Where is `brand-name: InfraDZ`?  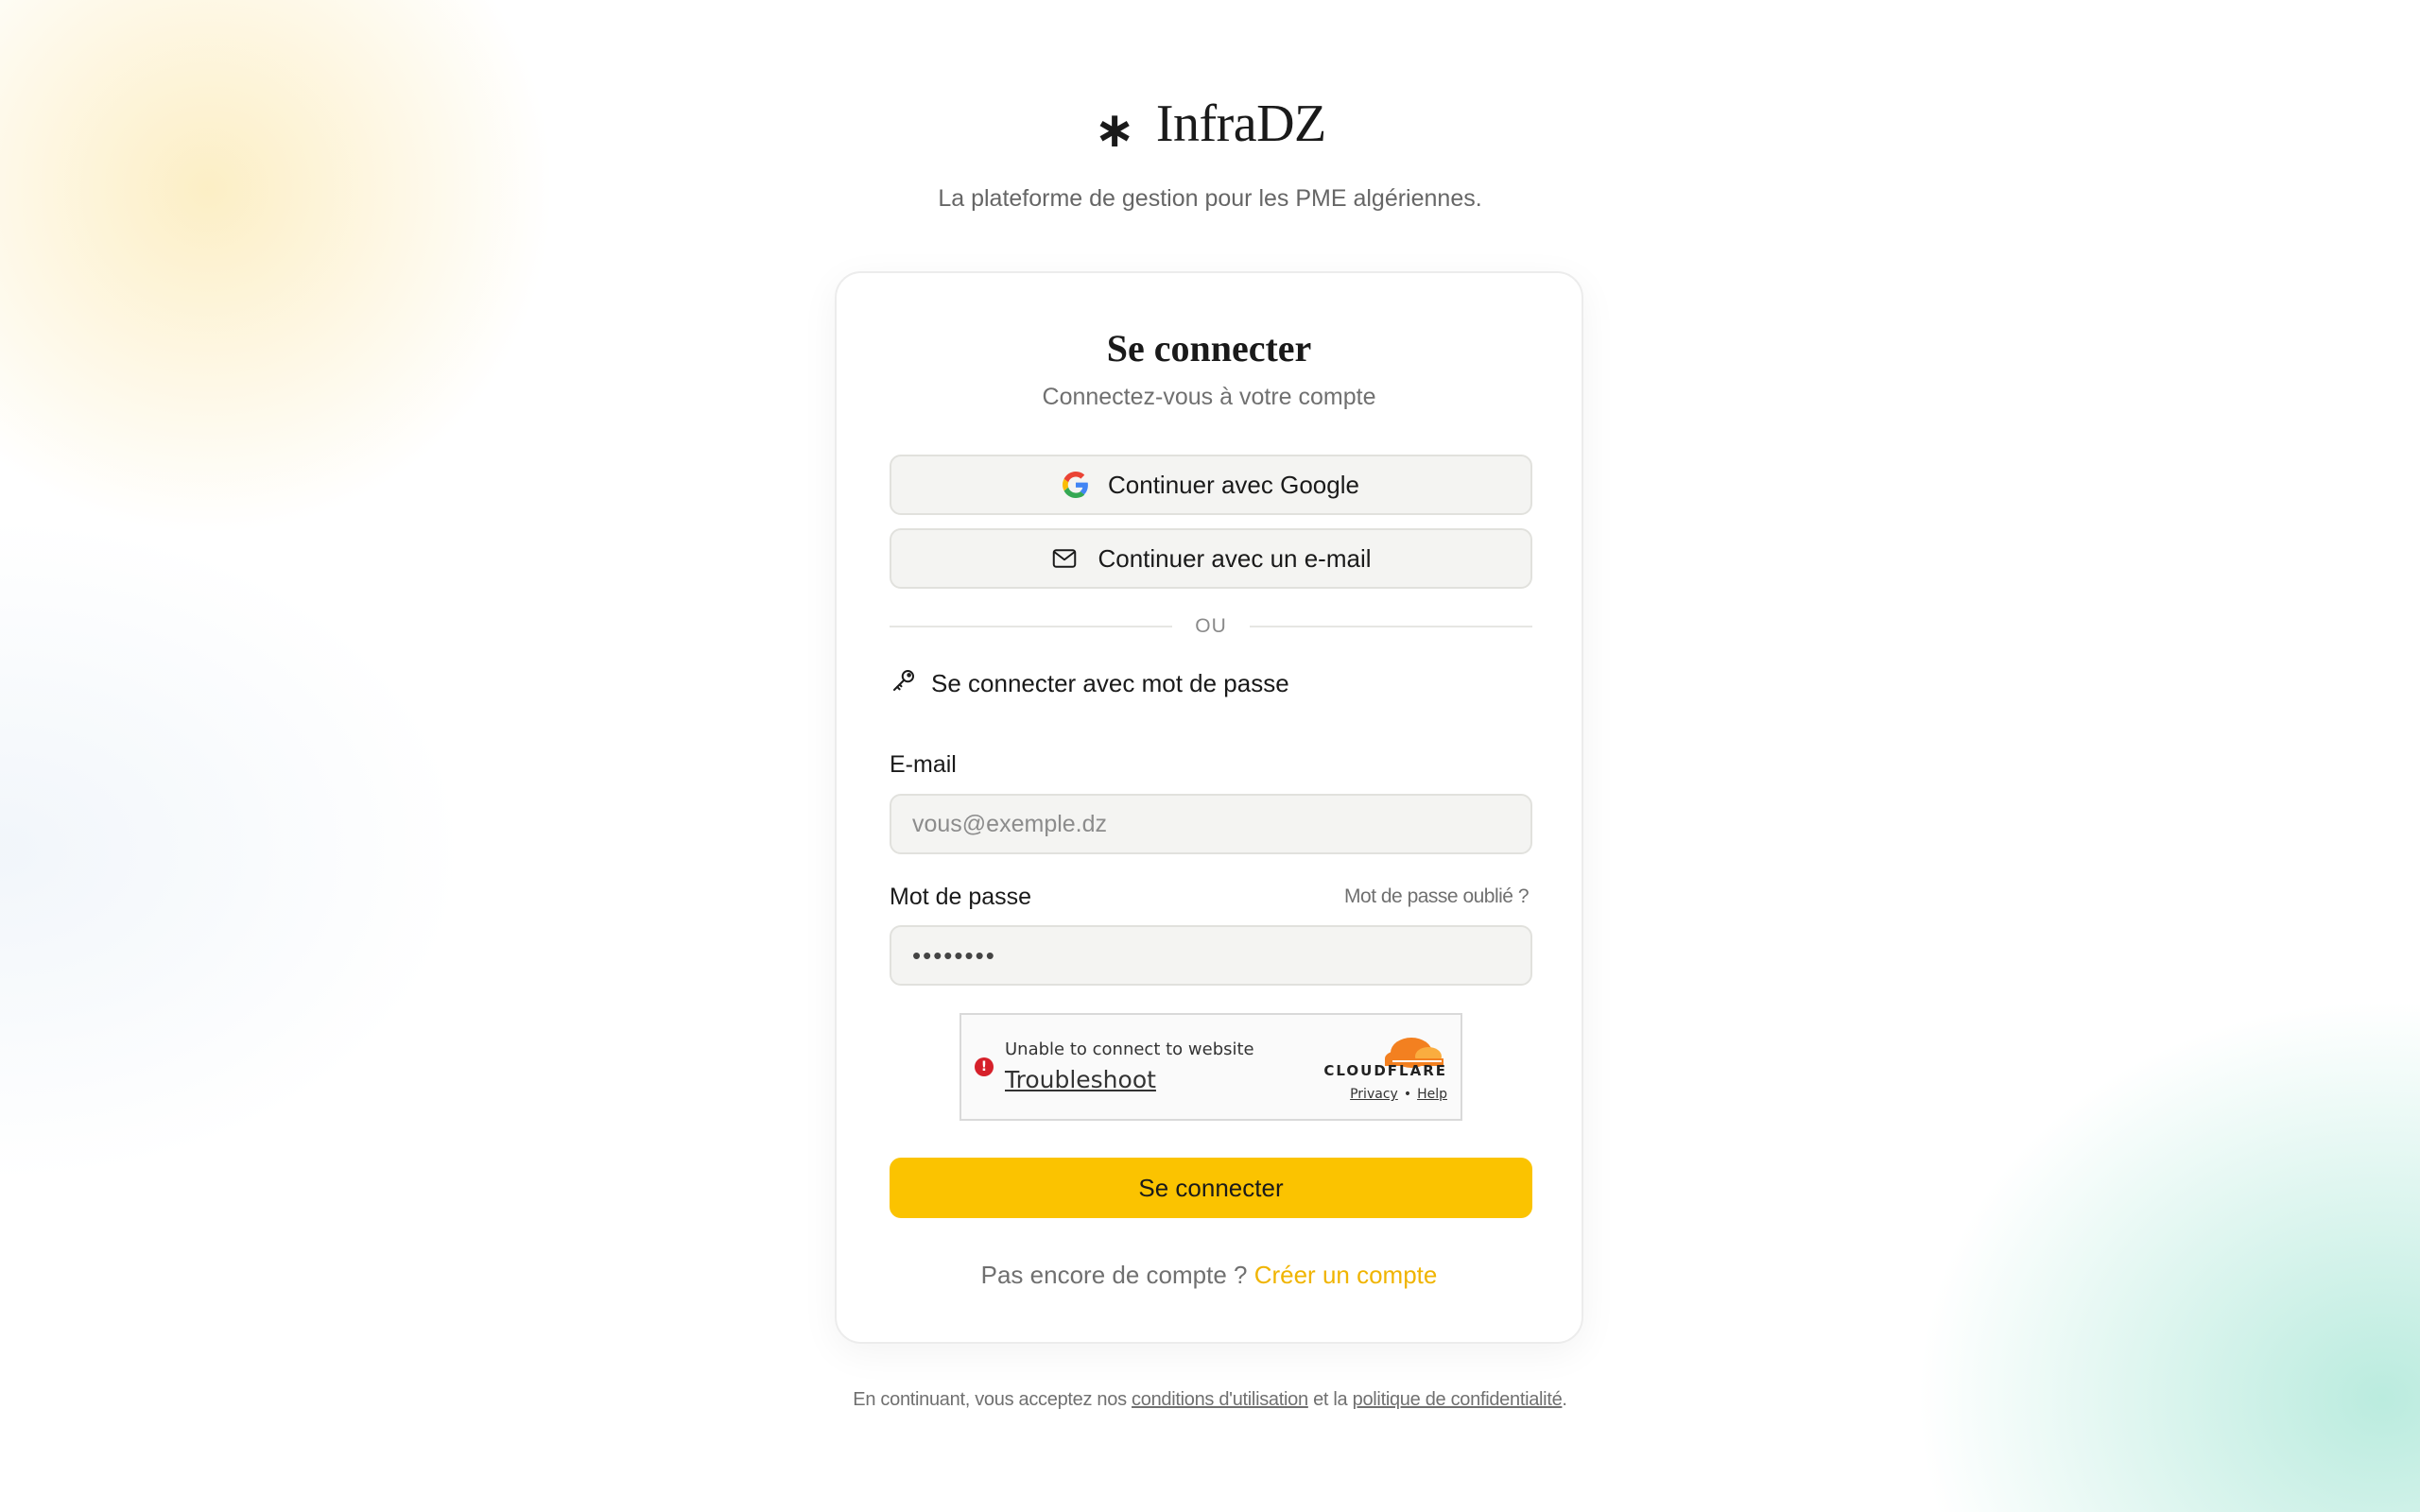
brand-name: InfraDZ is located at coordinates (1240, 123).